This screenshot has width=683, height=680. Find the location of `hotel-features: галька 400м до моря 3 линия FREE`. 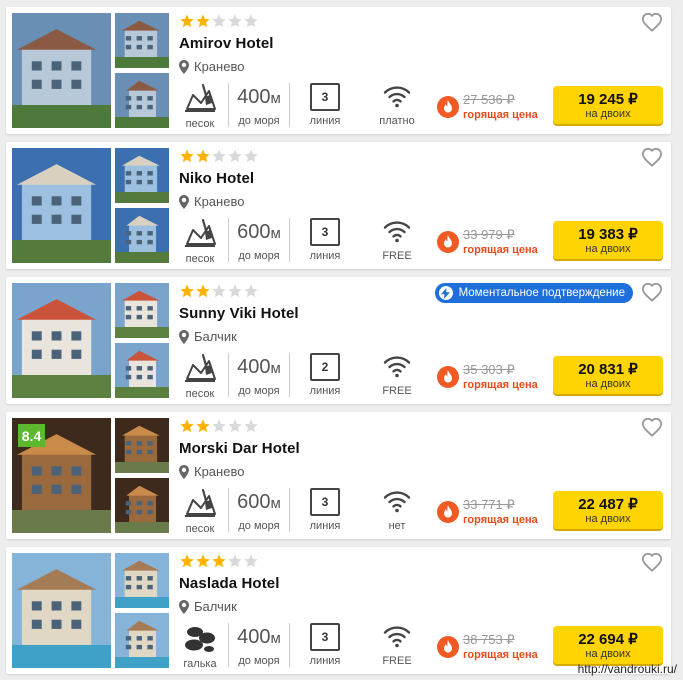

hotel-features: галька 400м до моря 3 линия FREE is located at coordinates (302, 646).